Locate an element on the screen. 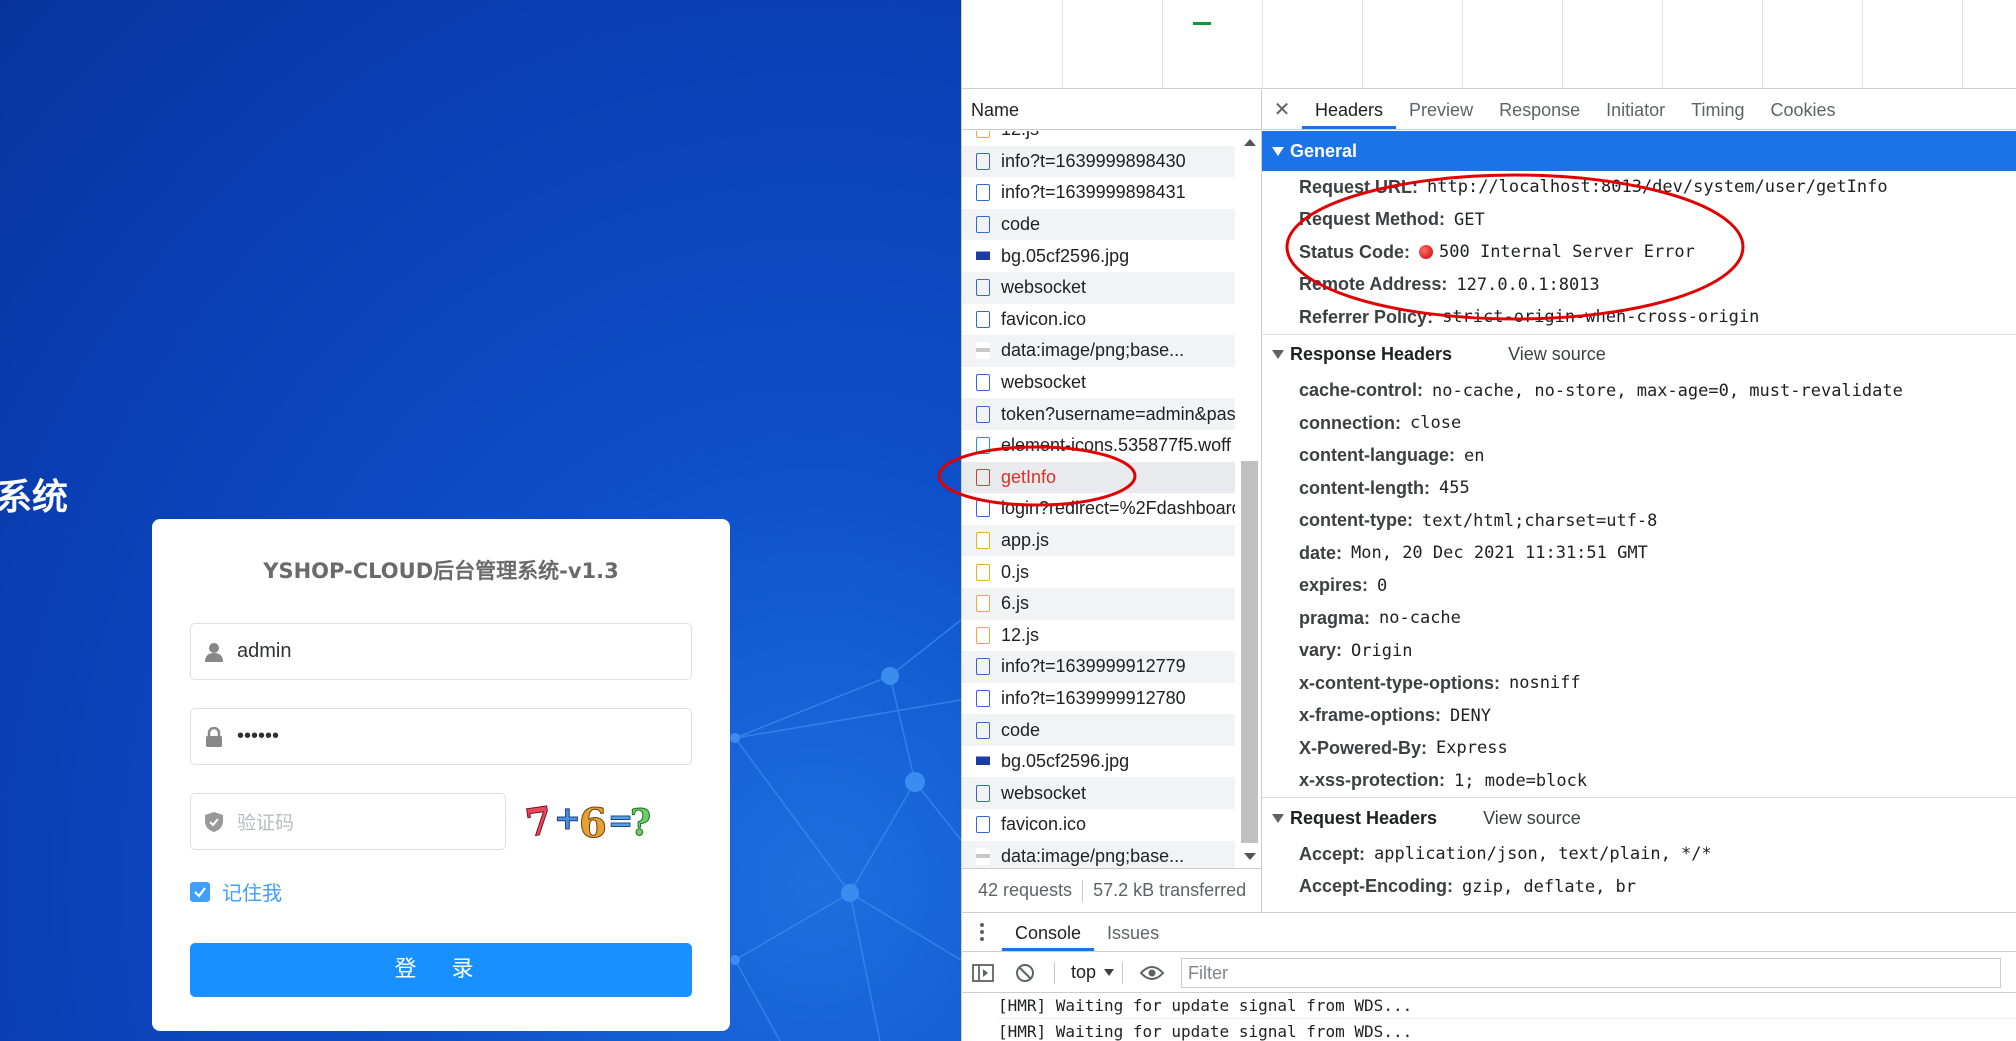 Image resolution: width=2016 pixels, height=1041 pixels. header-row: X-Powered-By: Express is located at coordinates (1639, 748).